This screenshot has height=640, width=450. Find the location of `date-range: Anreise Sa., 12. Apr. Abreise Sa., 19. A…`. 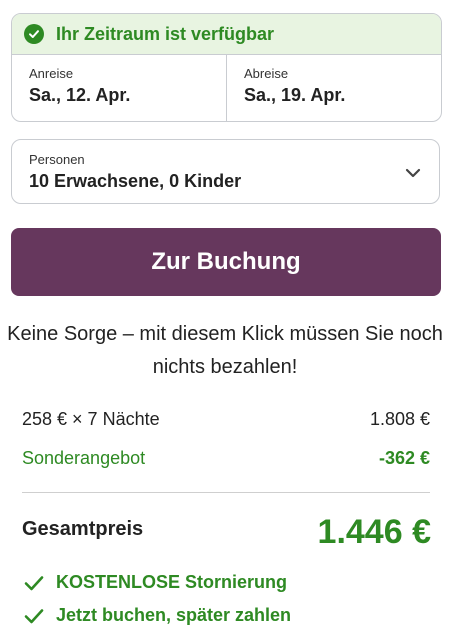

date-range: Anreise Sa., 12. Apr. Abreise Sa., 19. A… is located at coordinates (226, 88).